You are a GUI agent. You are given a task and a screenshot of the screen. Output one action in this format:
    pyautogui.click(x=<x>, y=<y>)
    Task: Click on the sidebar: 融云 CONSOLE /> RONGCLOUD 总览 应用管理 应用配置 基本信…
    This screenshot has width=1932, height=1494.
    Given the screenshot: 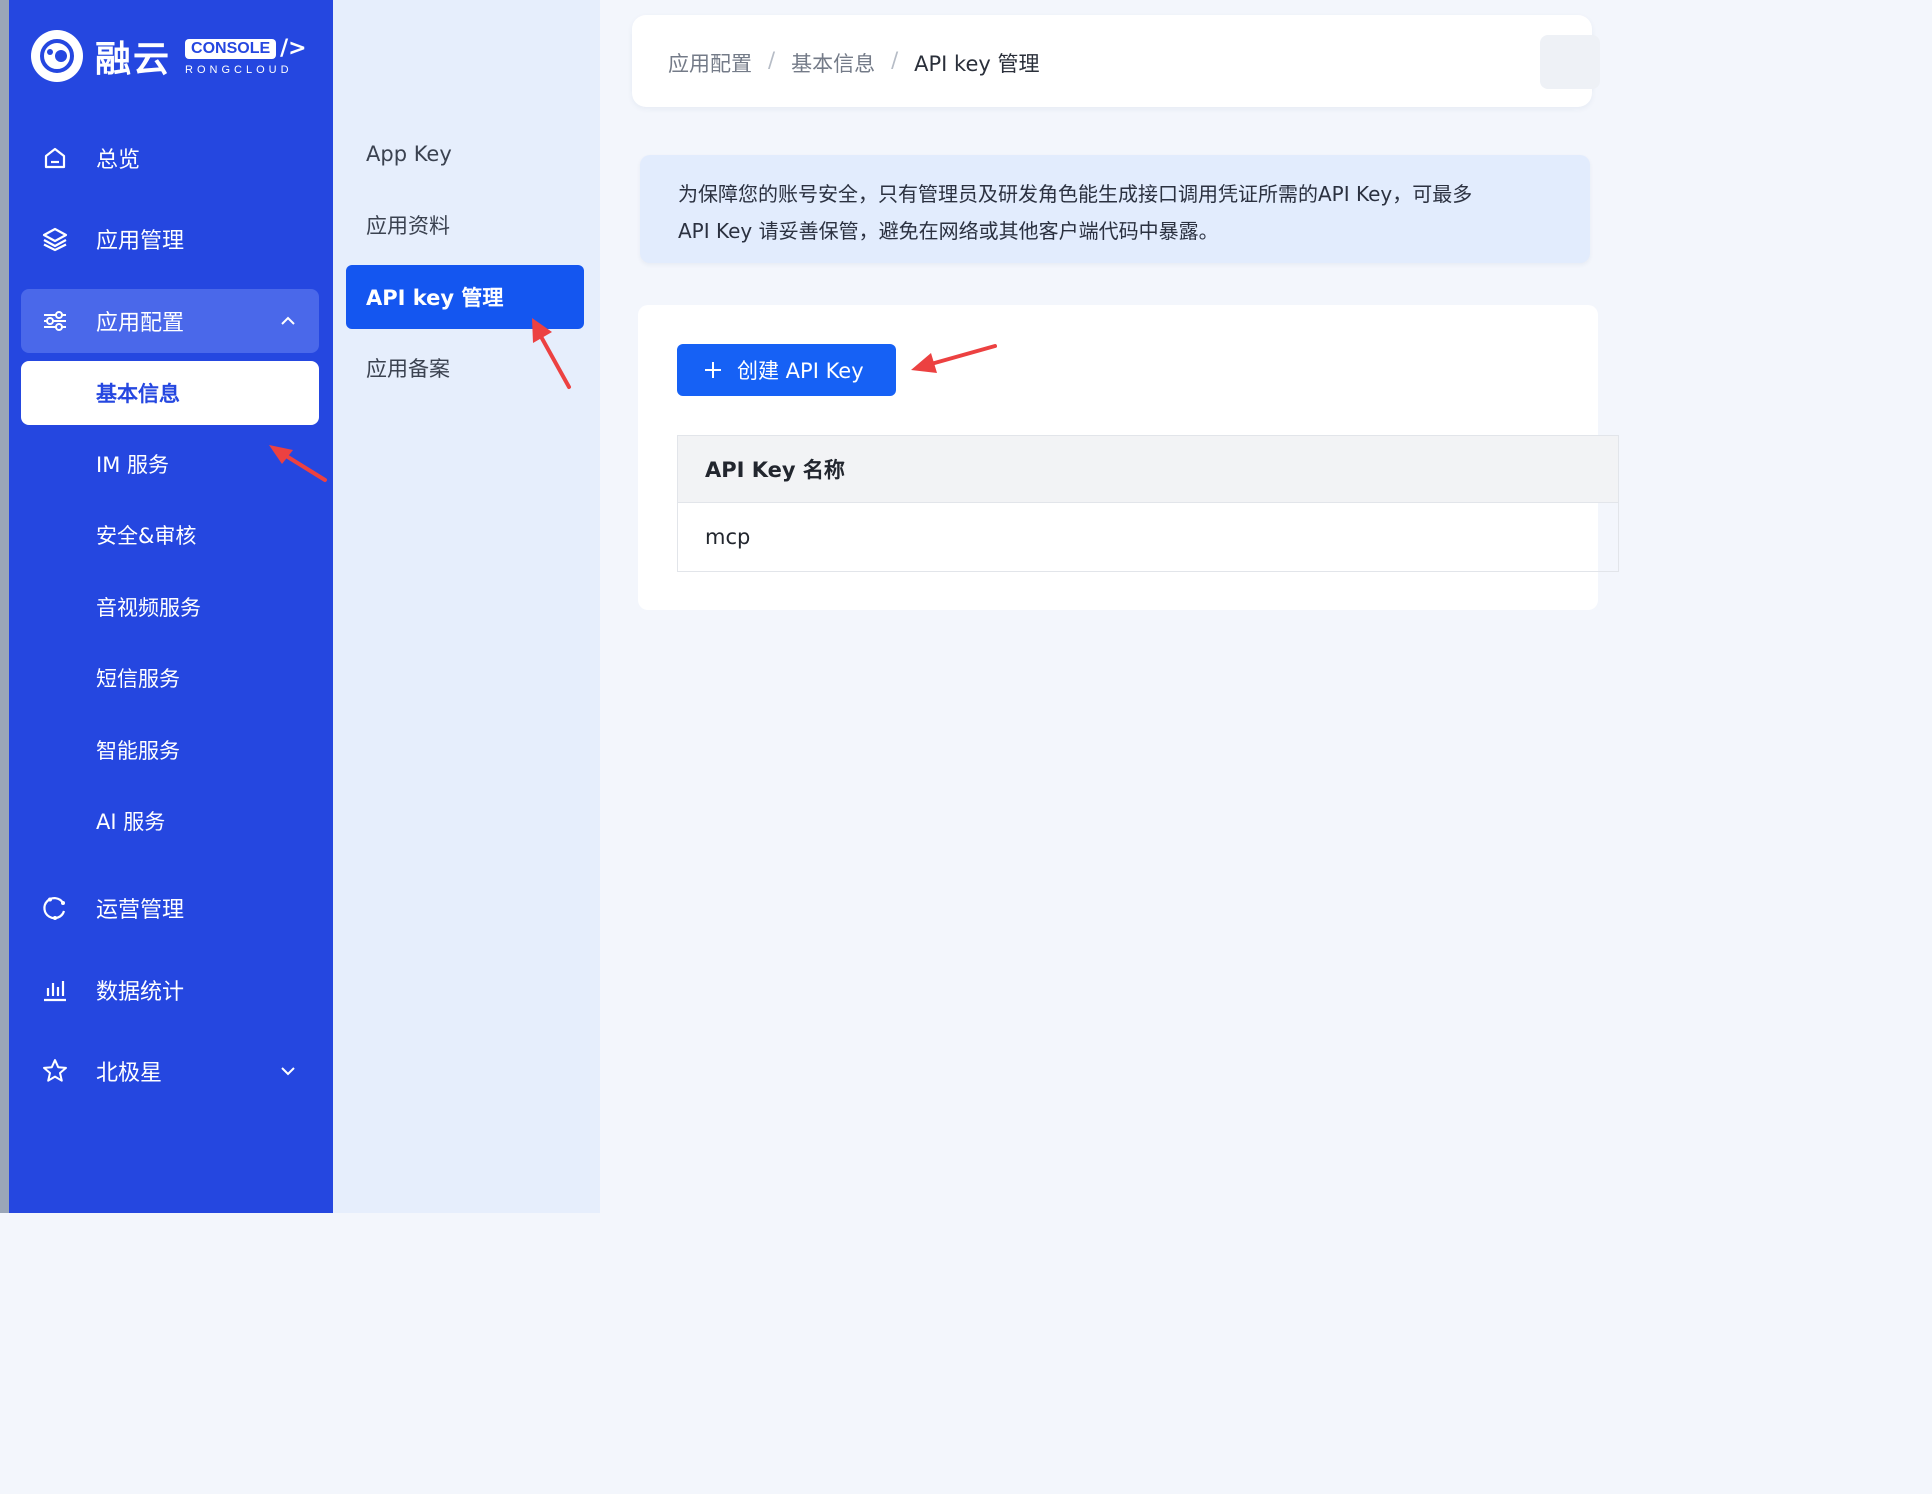 What is the action you would take?
    pyautogui.click(x=171, y=606)
    